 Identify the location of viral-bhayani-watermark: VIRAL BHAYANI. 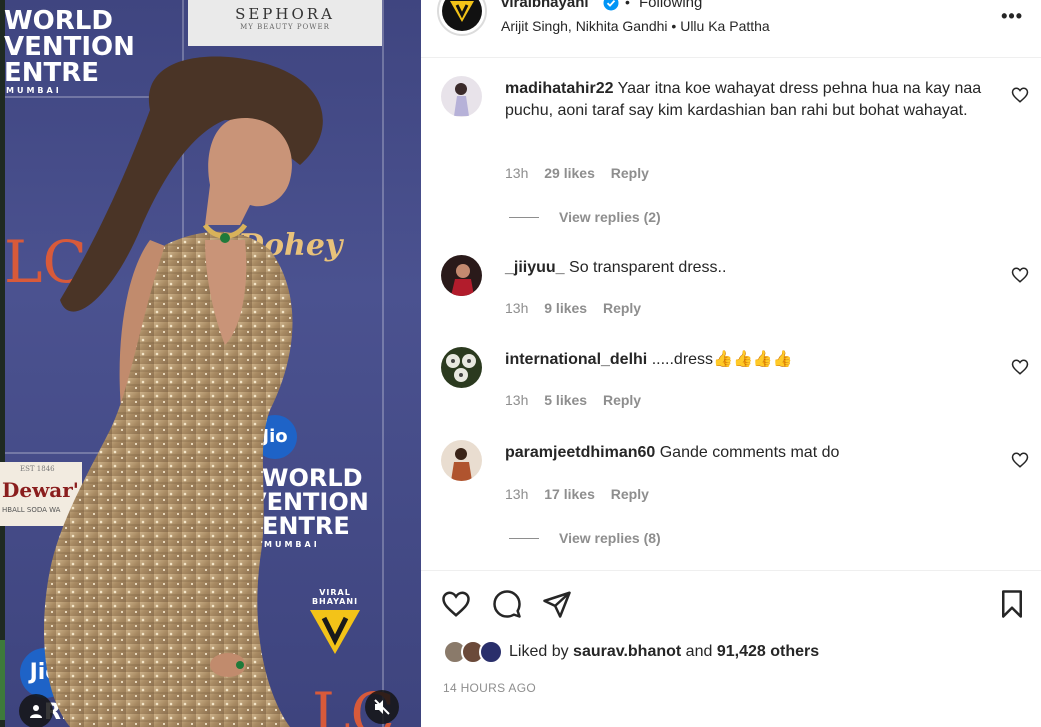
(335, 624).